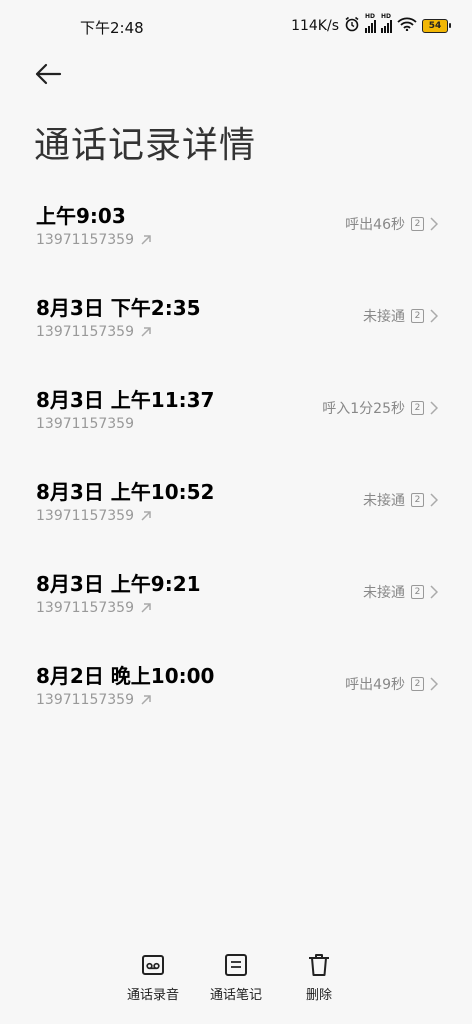 The width and height of the screenshot is (472, 1024). What do you see at coordinates (125, 400) in the screenshot?
I see `call-datetime: 8月3日 上午11:37` at bounding box center [125, 400].